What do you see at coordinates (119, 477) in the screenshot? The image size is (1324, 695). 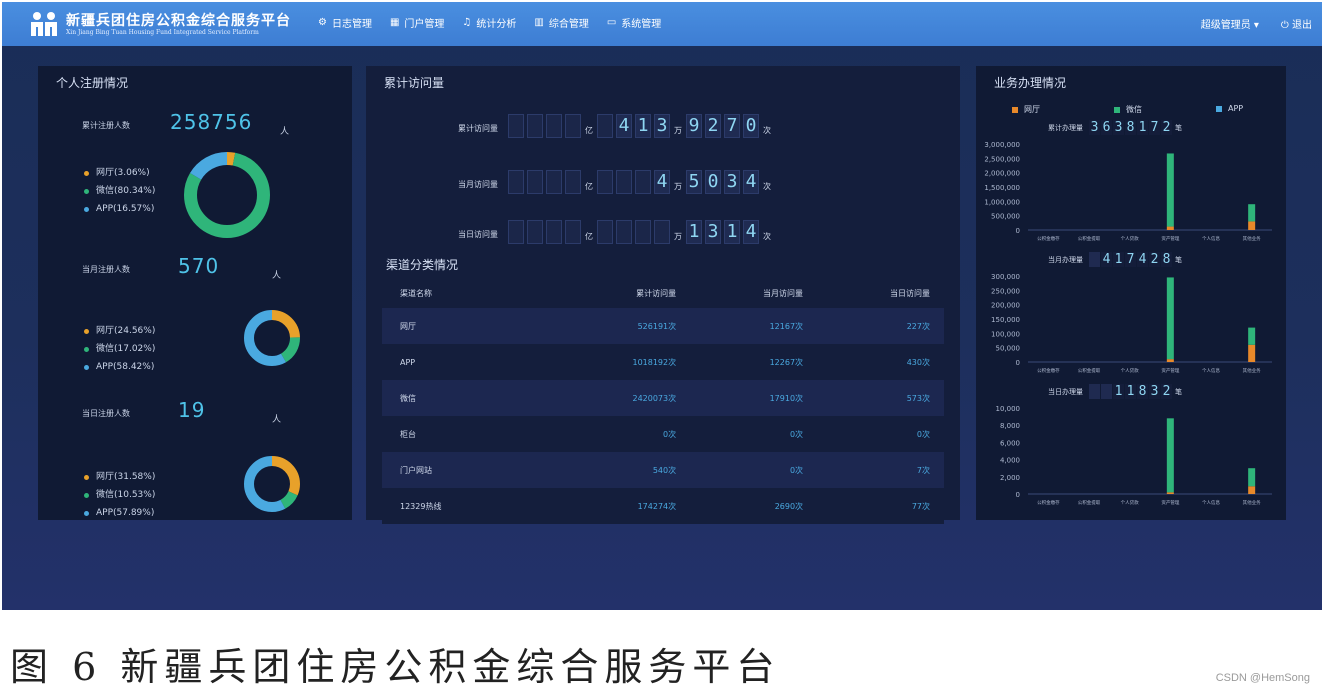 I see `legend-row: 网厅(31.58%)` at bounding box center [119, 477].